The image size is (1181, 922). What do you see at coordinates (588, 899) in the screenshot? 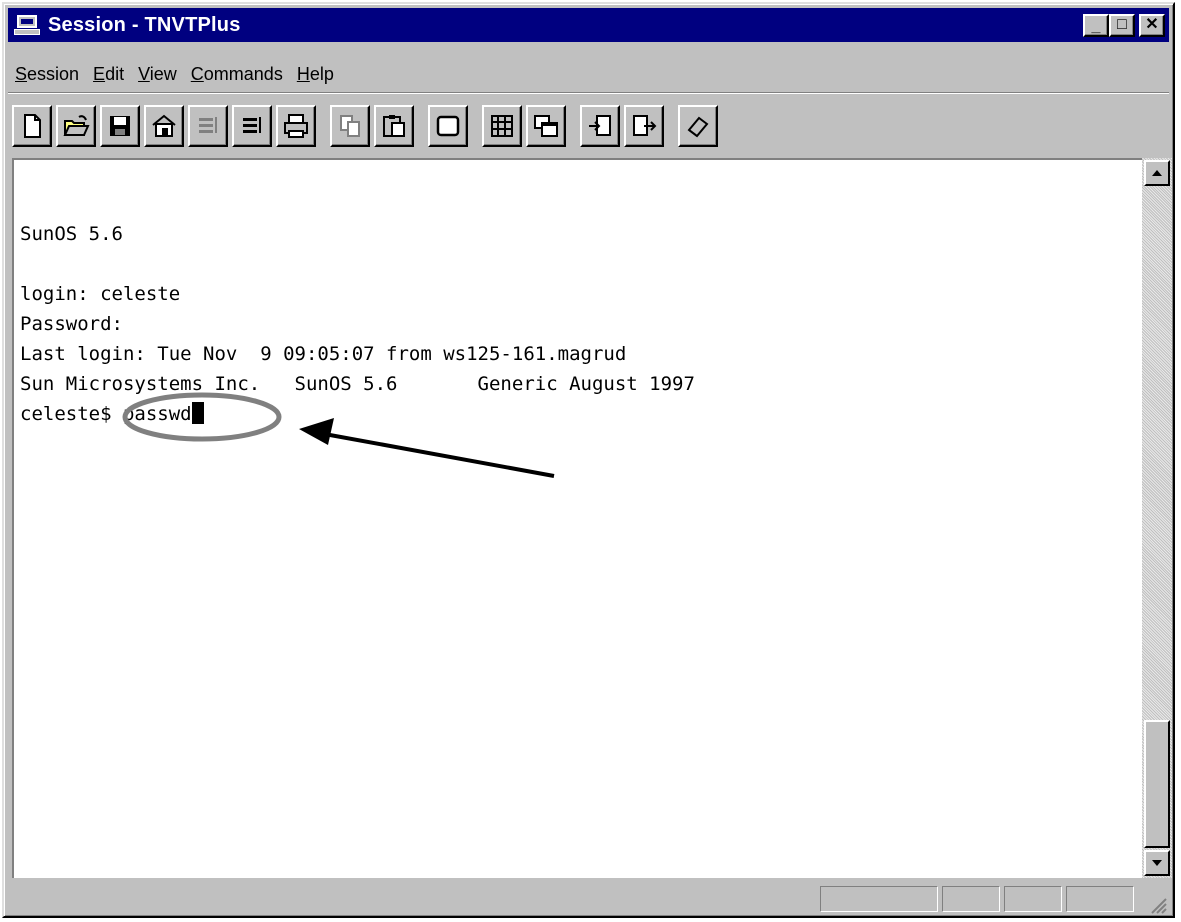
I see `status-bar` at bounding box center [588, 899].